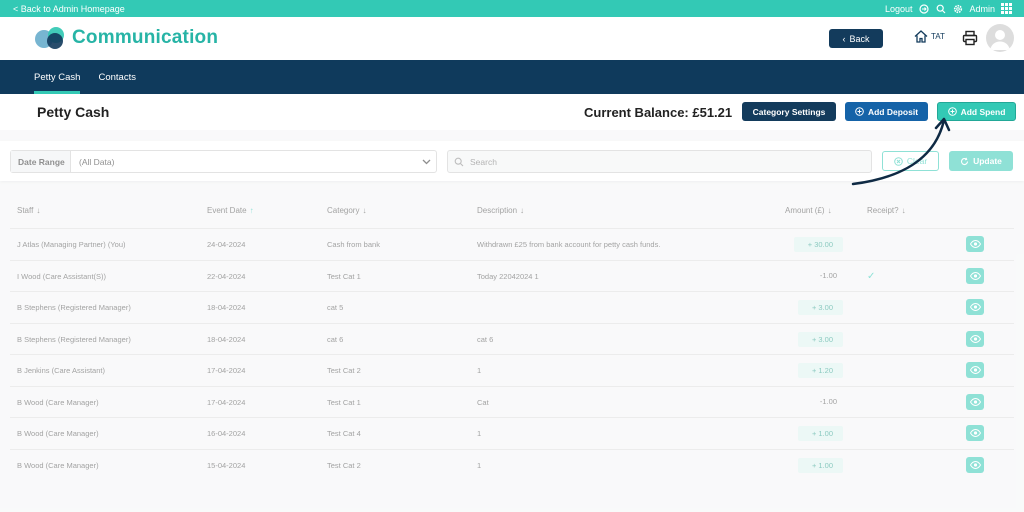 The height and width of the screenshot is (512, 1024). What do you see at coordinates (223, 161) in the screenshot?
I see `date-range-select: Date Range (All Data)` at bounding box center [223, 161].